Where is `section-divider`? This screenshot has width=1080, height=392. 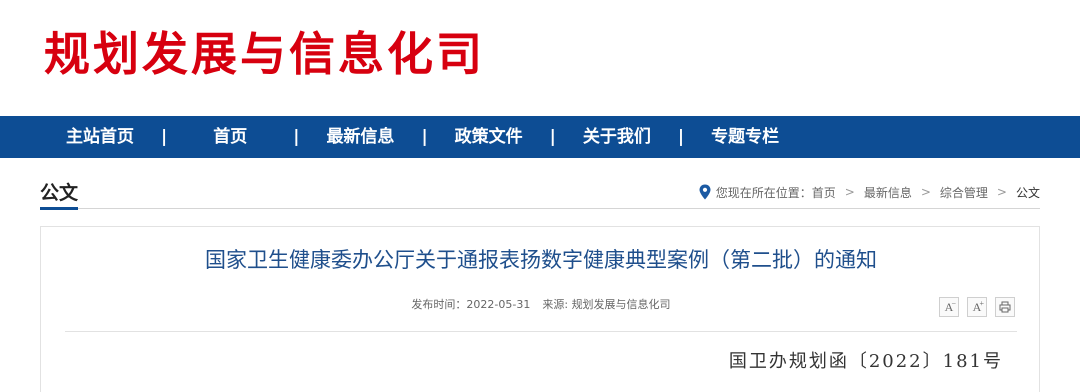
section-divider is located at coordinates (540, 208).